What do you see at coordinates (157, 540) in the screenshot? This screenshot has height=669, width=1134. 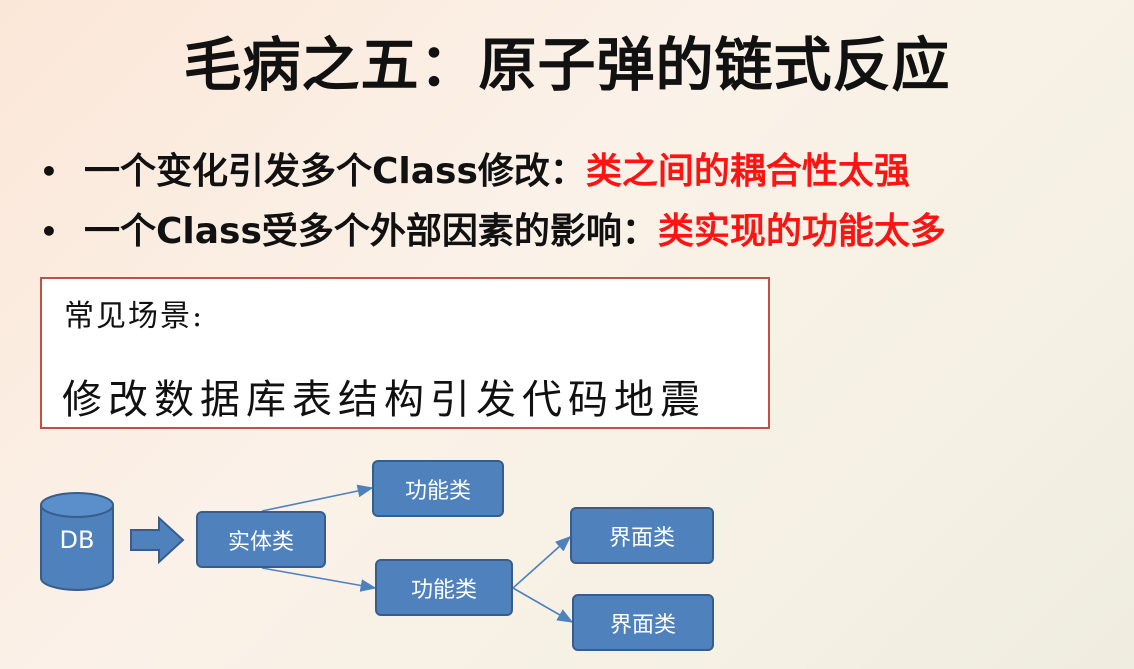 I see `flow-arrow-icon` at bounding box center [157, 540].